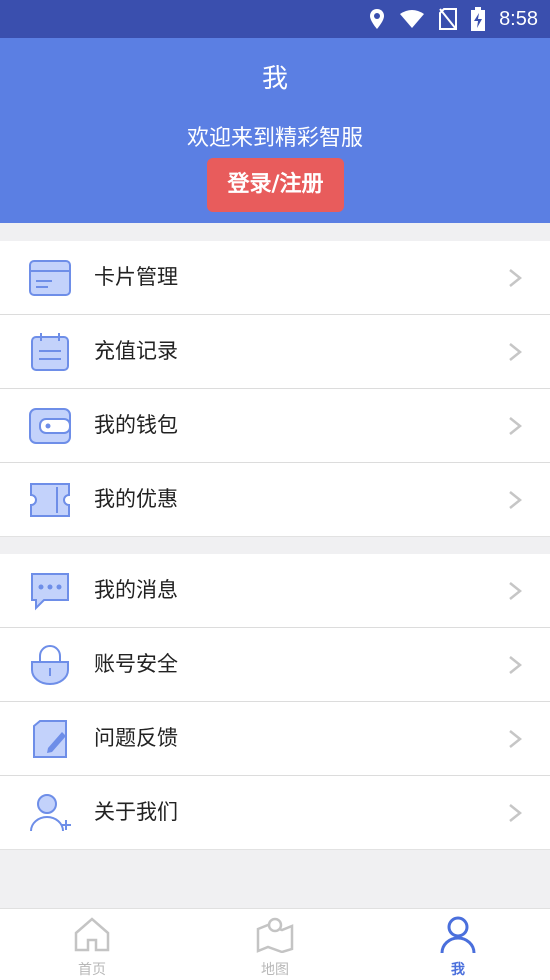 The width and height of the screenshot is (550, 980). I want to click on tab-label: 我, so click(458, 970).